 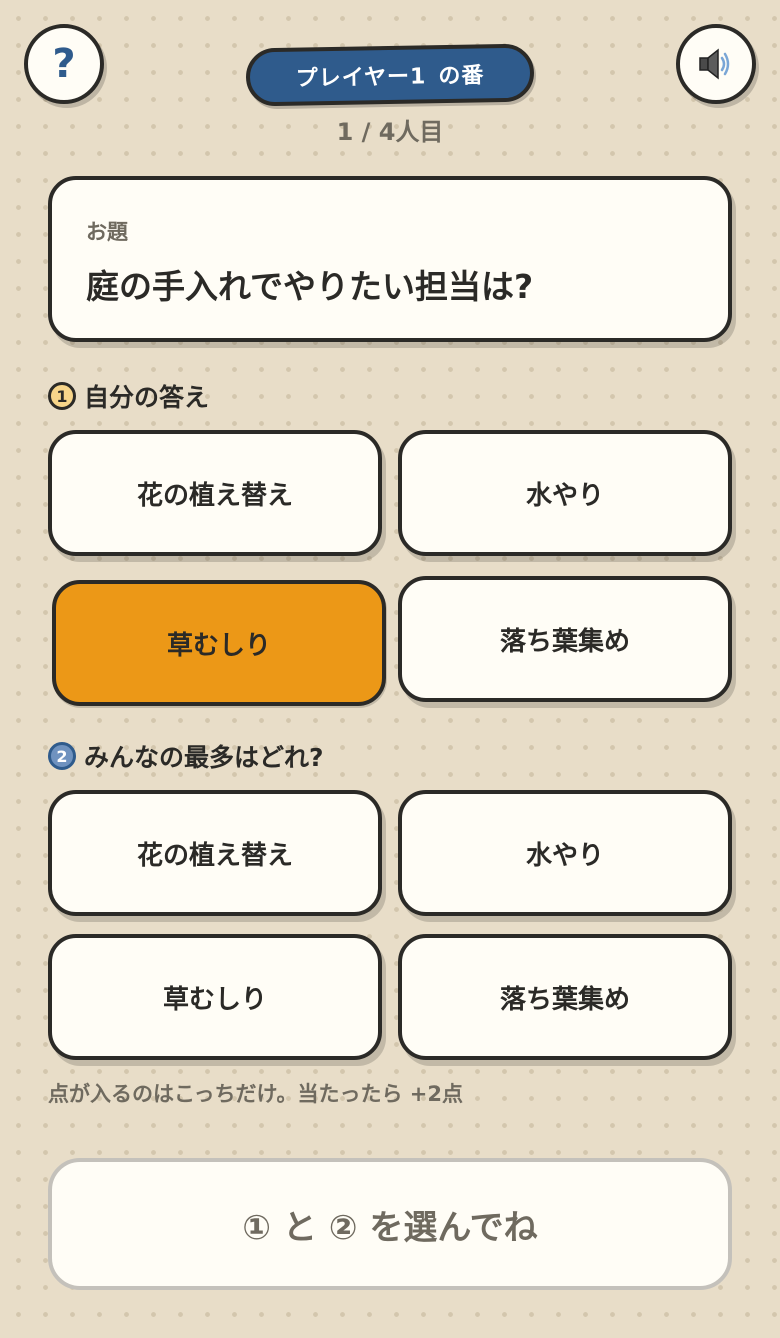 What do you see at coordinates (62, 396) in the screenshot?
I see `step-badge: 1` at bounding box center [62, 396].